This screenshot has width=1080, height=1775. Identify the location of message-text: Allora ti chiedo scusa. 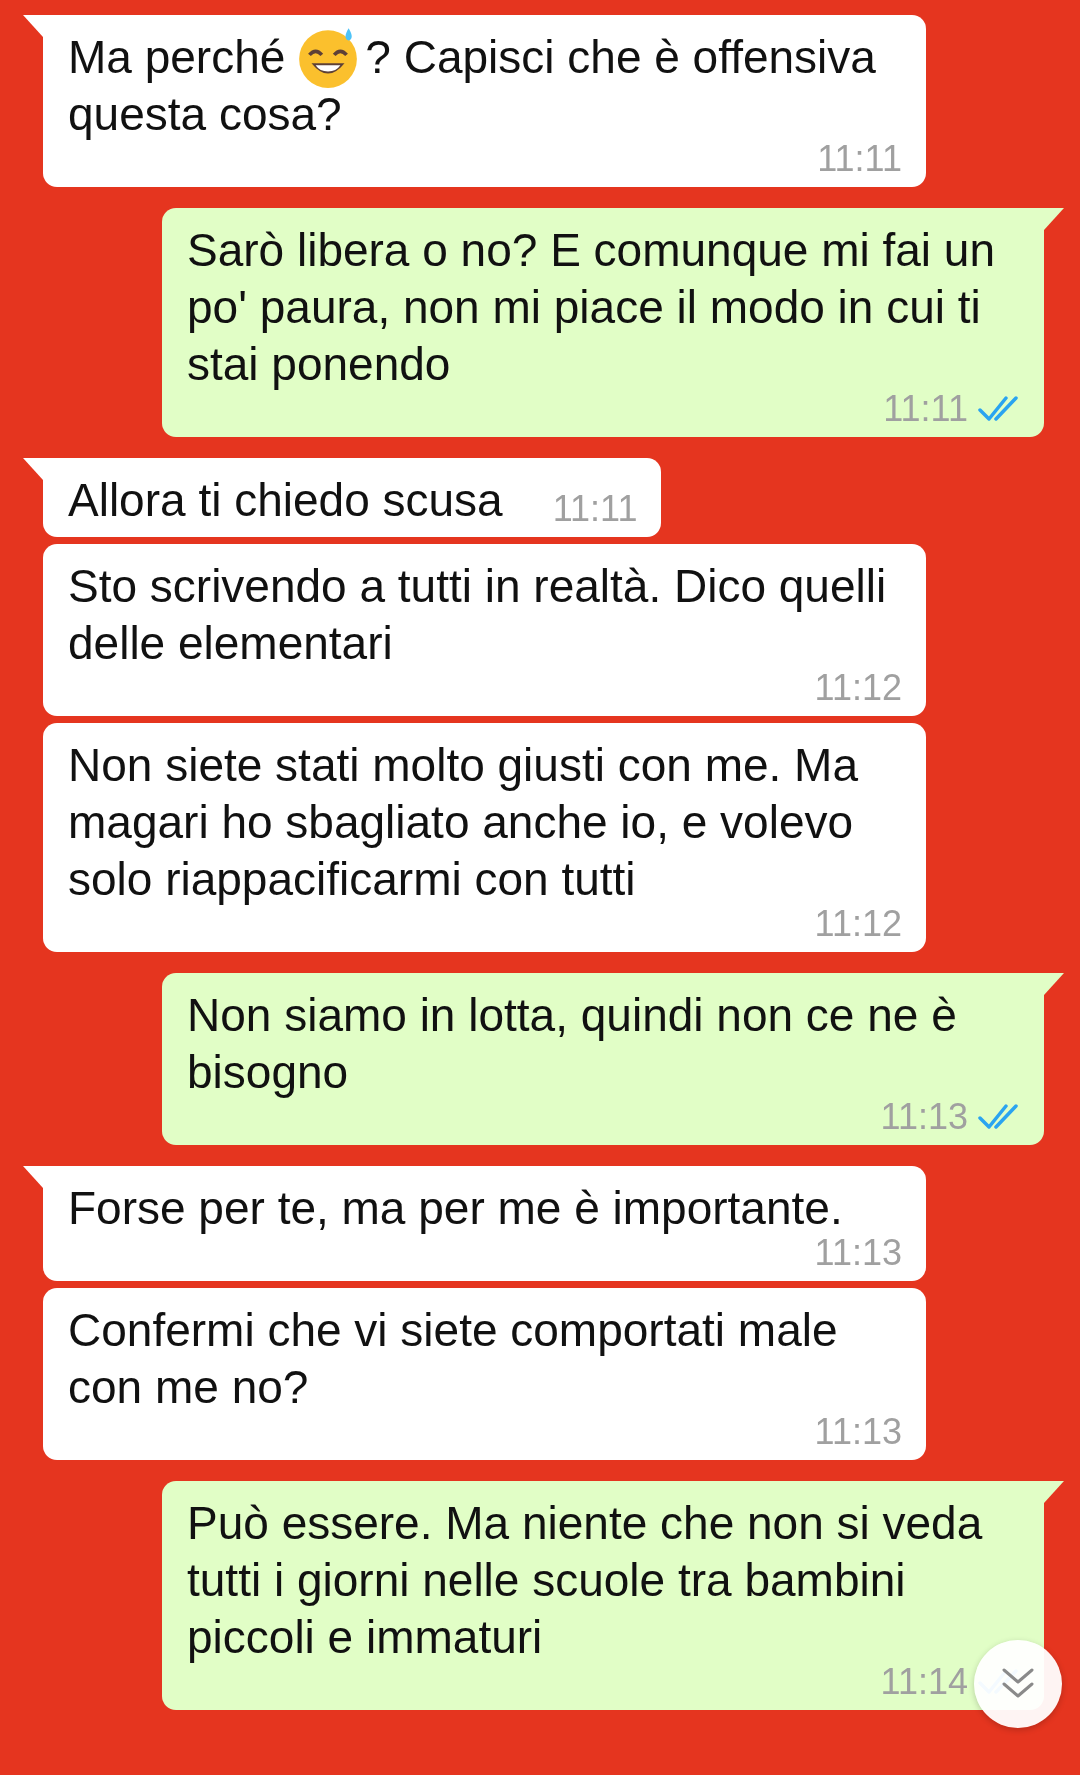
(285, 500).